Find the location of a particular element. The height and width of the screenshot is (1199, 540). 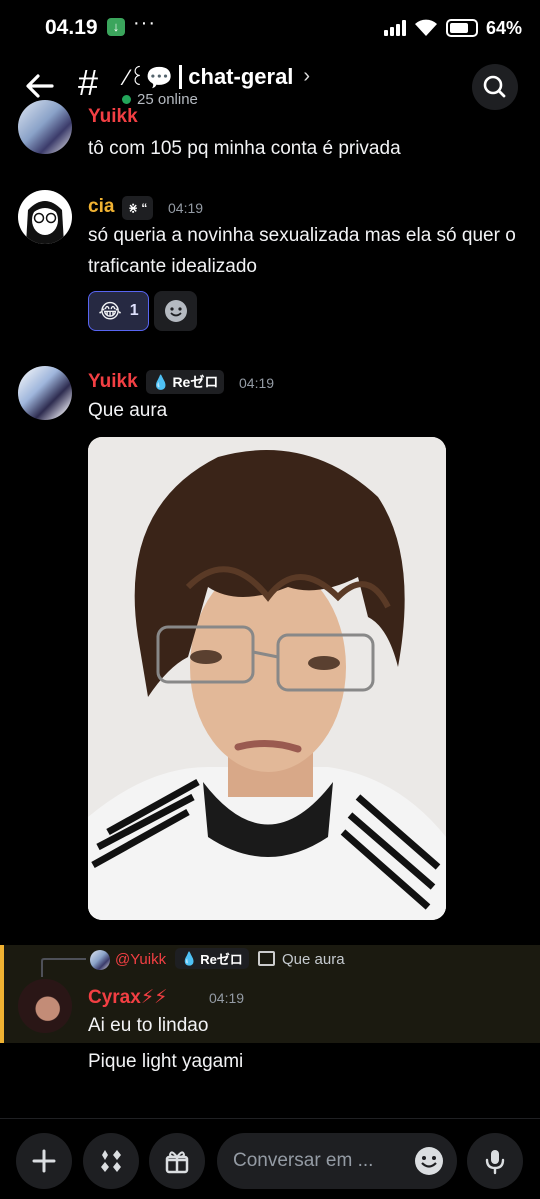

plus-icon is located at coordinates (44, 1161).